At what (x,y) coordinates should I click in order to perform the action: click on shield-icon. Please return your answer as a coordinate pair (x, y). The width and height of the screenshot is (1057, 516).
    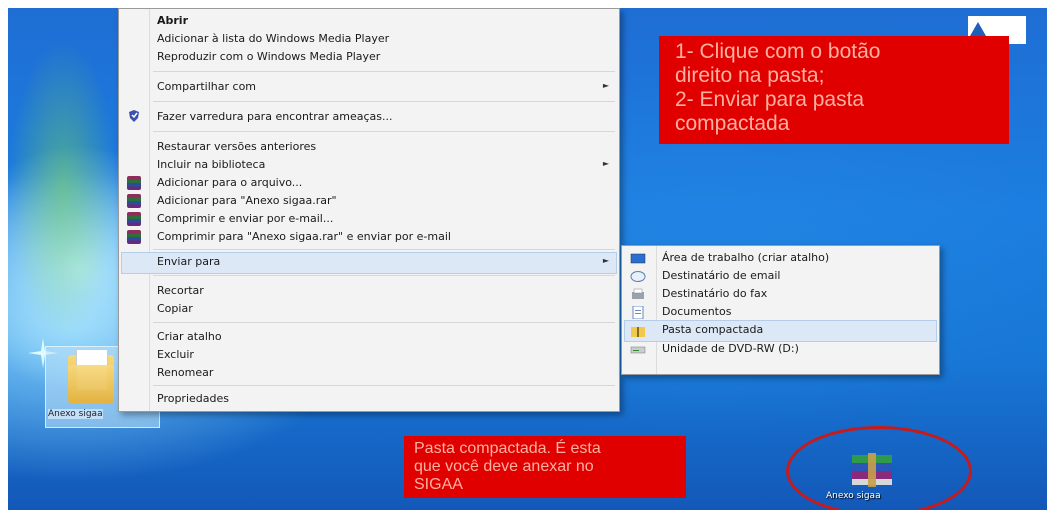
    Looking at the image, I should click on (134, 116).